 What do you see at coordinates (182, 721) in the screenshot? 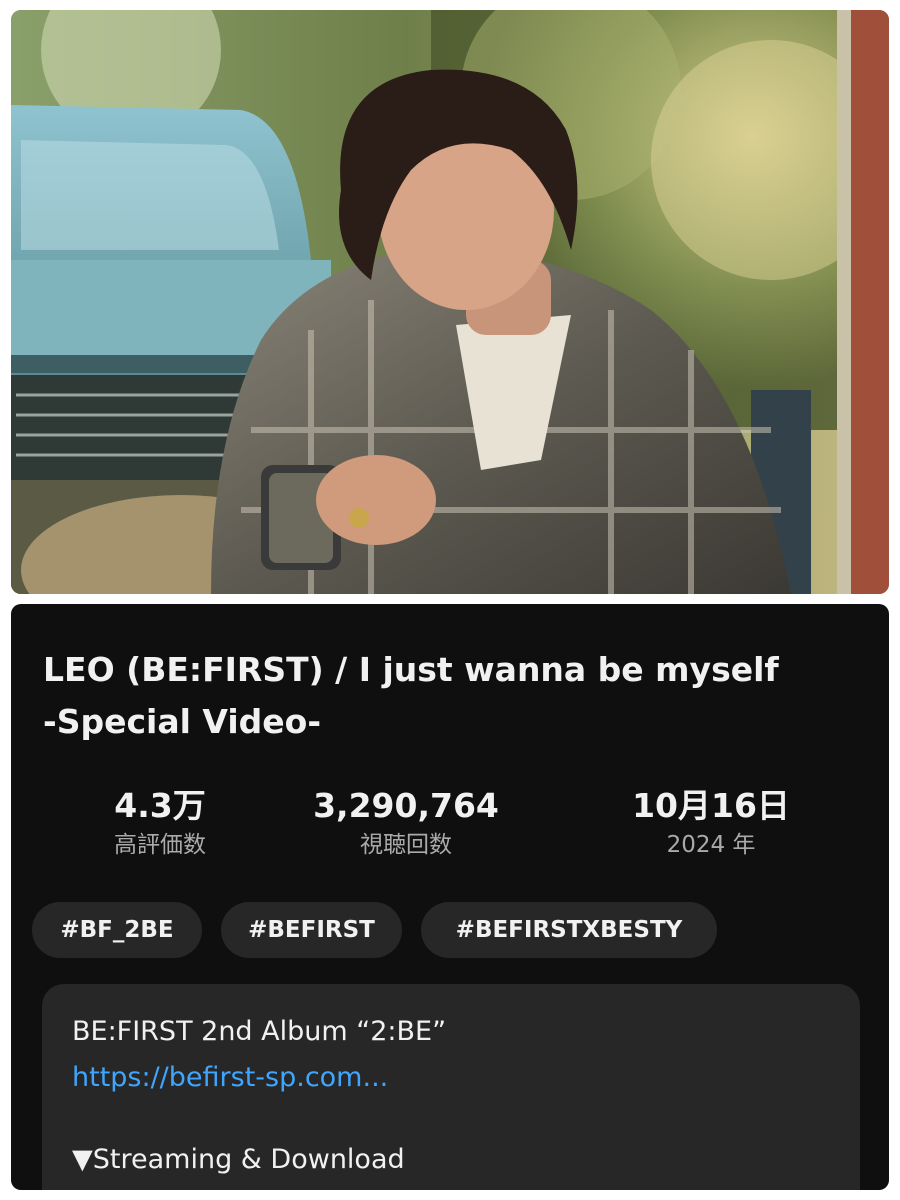
I see `video-title-line-2: -Special Video-` at bounding box center [182, 721].